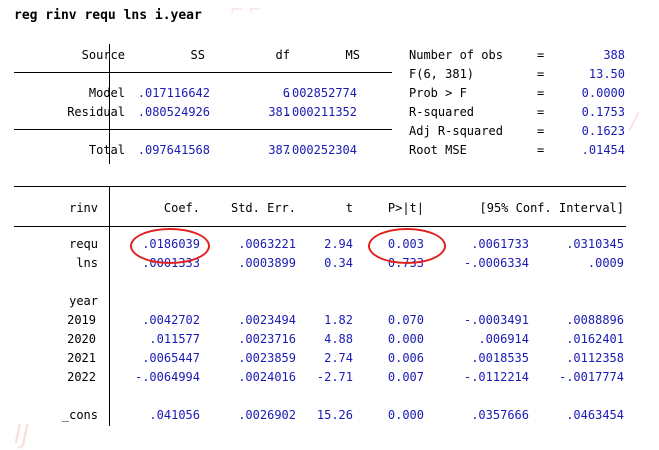  What do you see at coordinates (595, 339) in the screenshot?
I see `coef-row-ci-hi: .0162401` at bounding box center [595, 339].